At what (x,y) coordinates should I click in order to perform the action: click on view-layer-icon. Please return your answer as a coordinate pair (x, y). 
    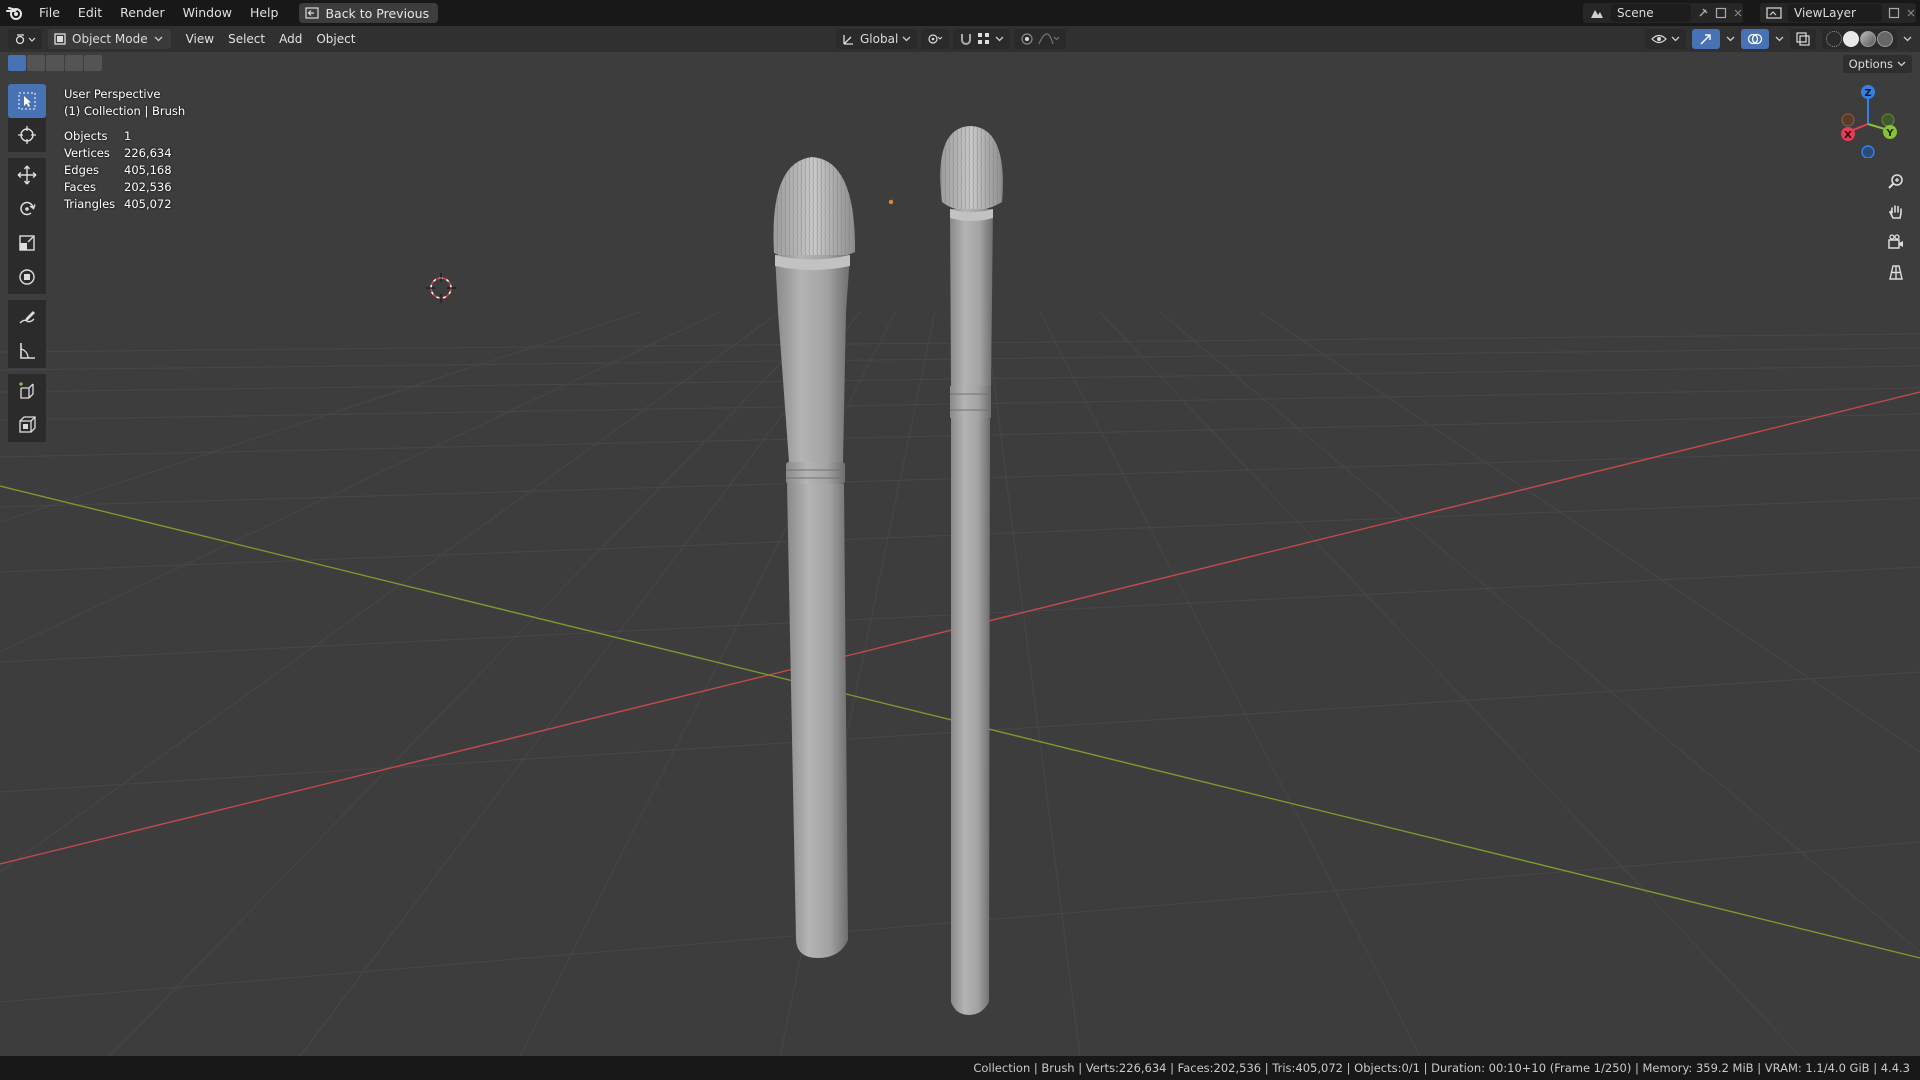
    Looking at the image, I should click on (1774, 13).